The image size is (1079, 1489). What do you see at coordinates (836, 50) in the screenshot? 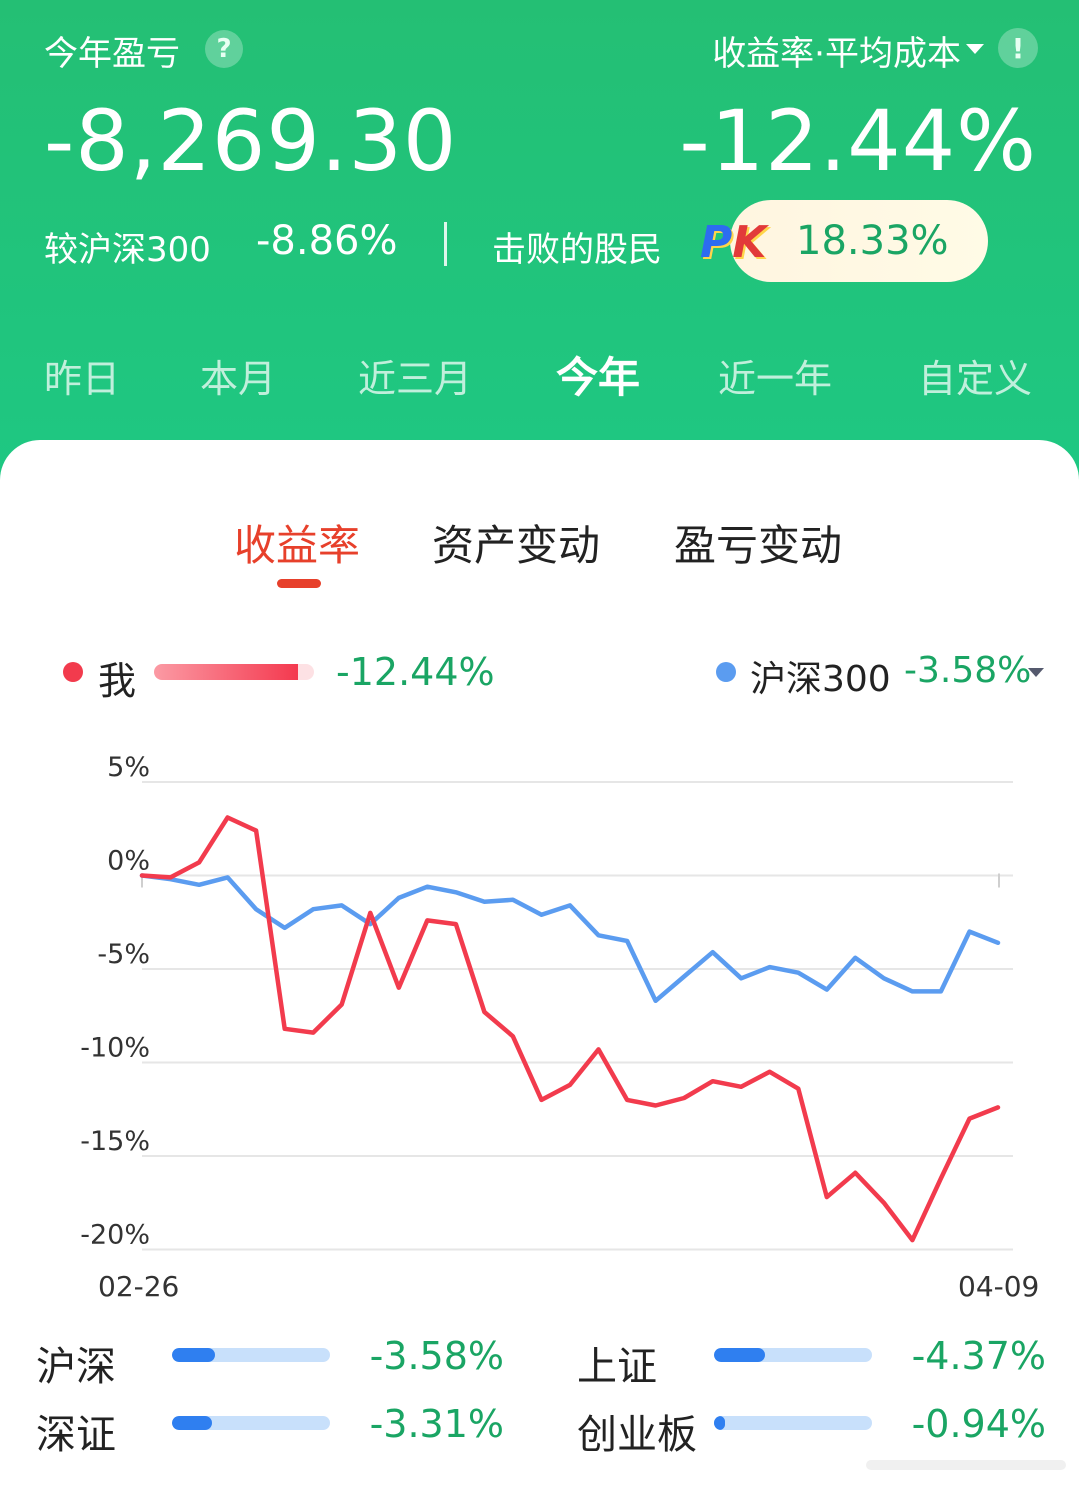
I see `rate-mode-selector: 收益率·平均成本` at bounding box center [836, 50].